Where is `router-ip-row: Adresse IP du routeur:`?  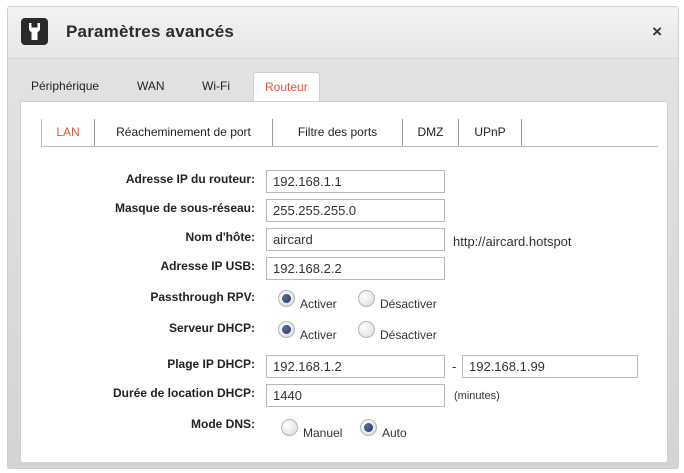 router-ip-row: Adresse IP du routeur: is located at coordinates (138, 182).